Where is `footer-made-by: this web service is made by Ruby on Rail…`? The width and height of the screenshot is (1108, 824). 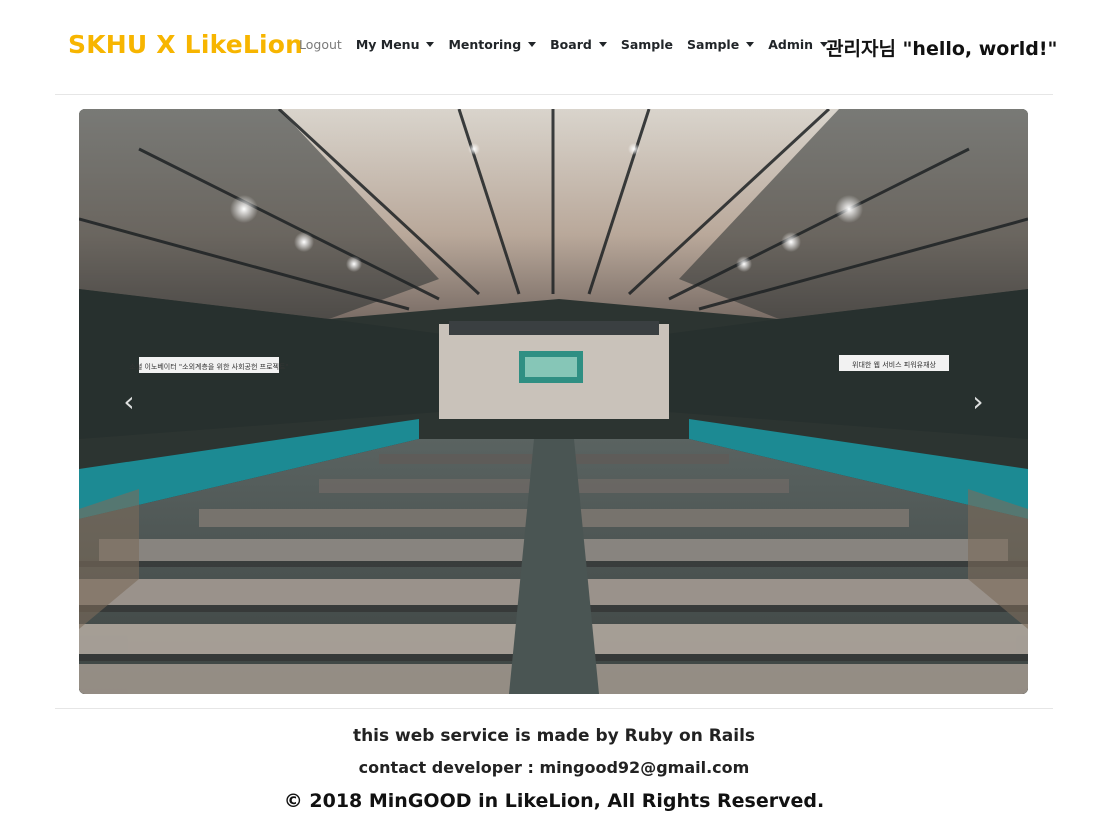 footer-made-by: this web service is made by Ruby on Rail… is located at coordinates (554, 736).